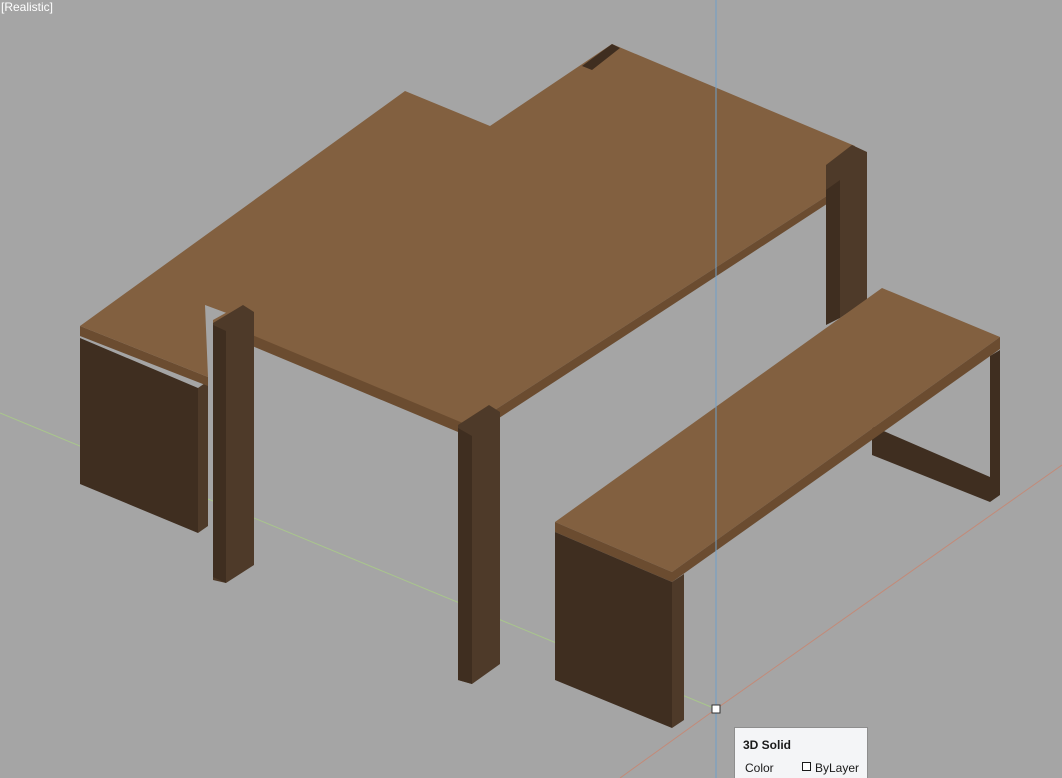 This screenshot has height=778, width=1062. What do you see at coordinates (678, 651) in the screenshot?
I see `right-bench-front-leg-side` at bounding box center [678, 651].